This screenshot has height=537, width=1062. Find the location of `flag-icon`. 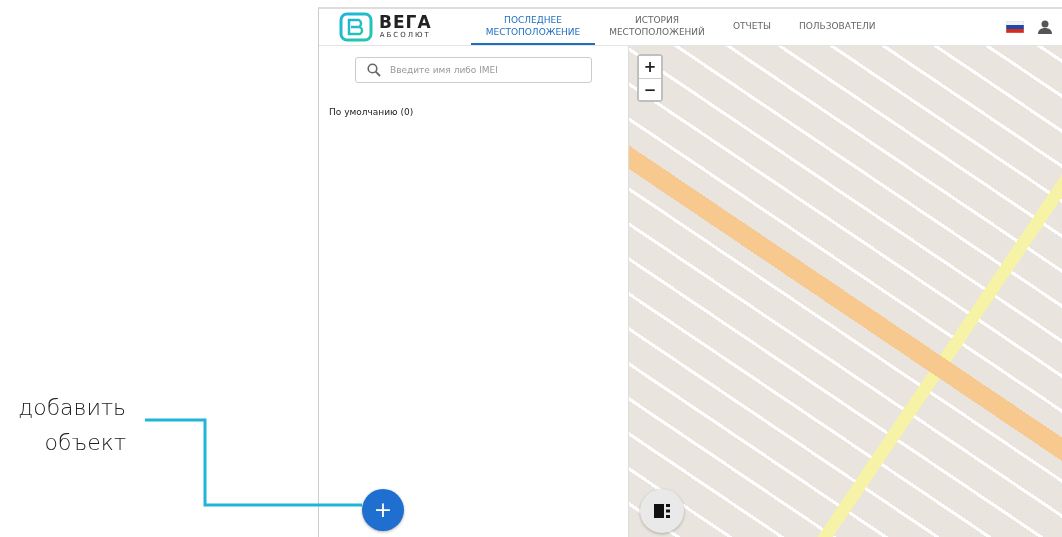

flag-icon is located at coordinates (1015, 27).